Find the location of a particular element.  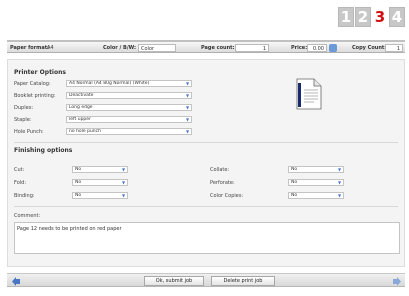

collate-label: Collate: is located at coordinates (220, 170).